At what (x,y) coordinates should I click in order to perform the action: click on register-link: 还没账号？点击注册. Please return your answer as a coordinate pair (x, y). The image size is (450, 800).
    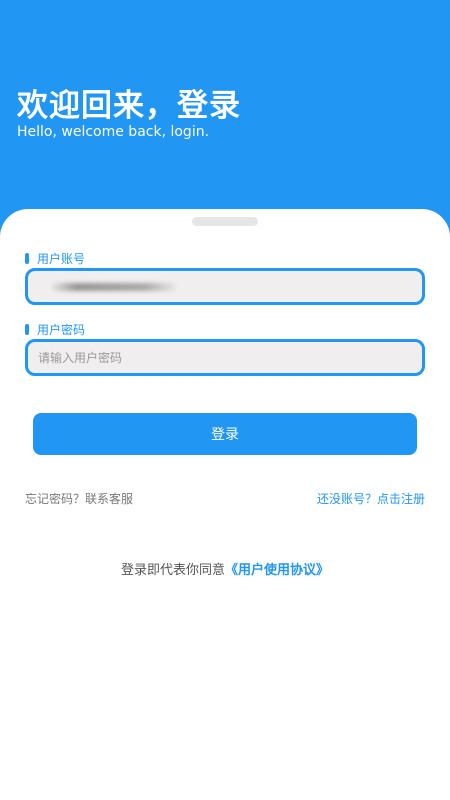
    Looking at the image, I should click on (371, 498).